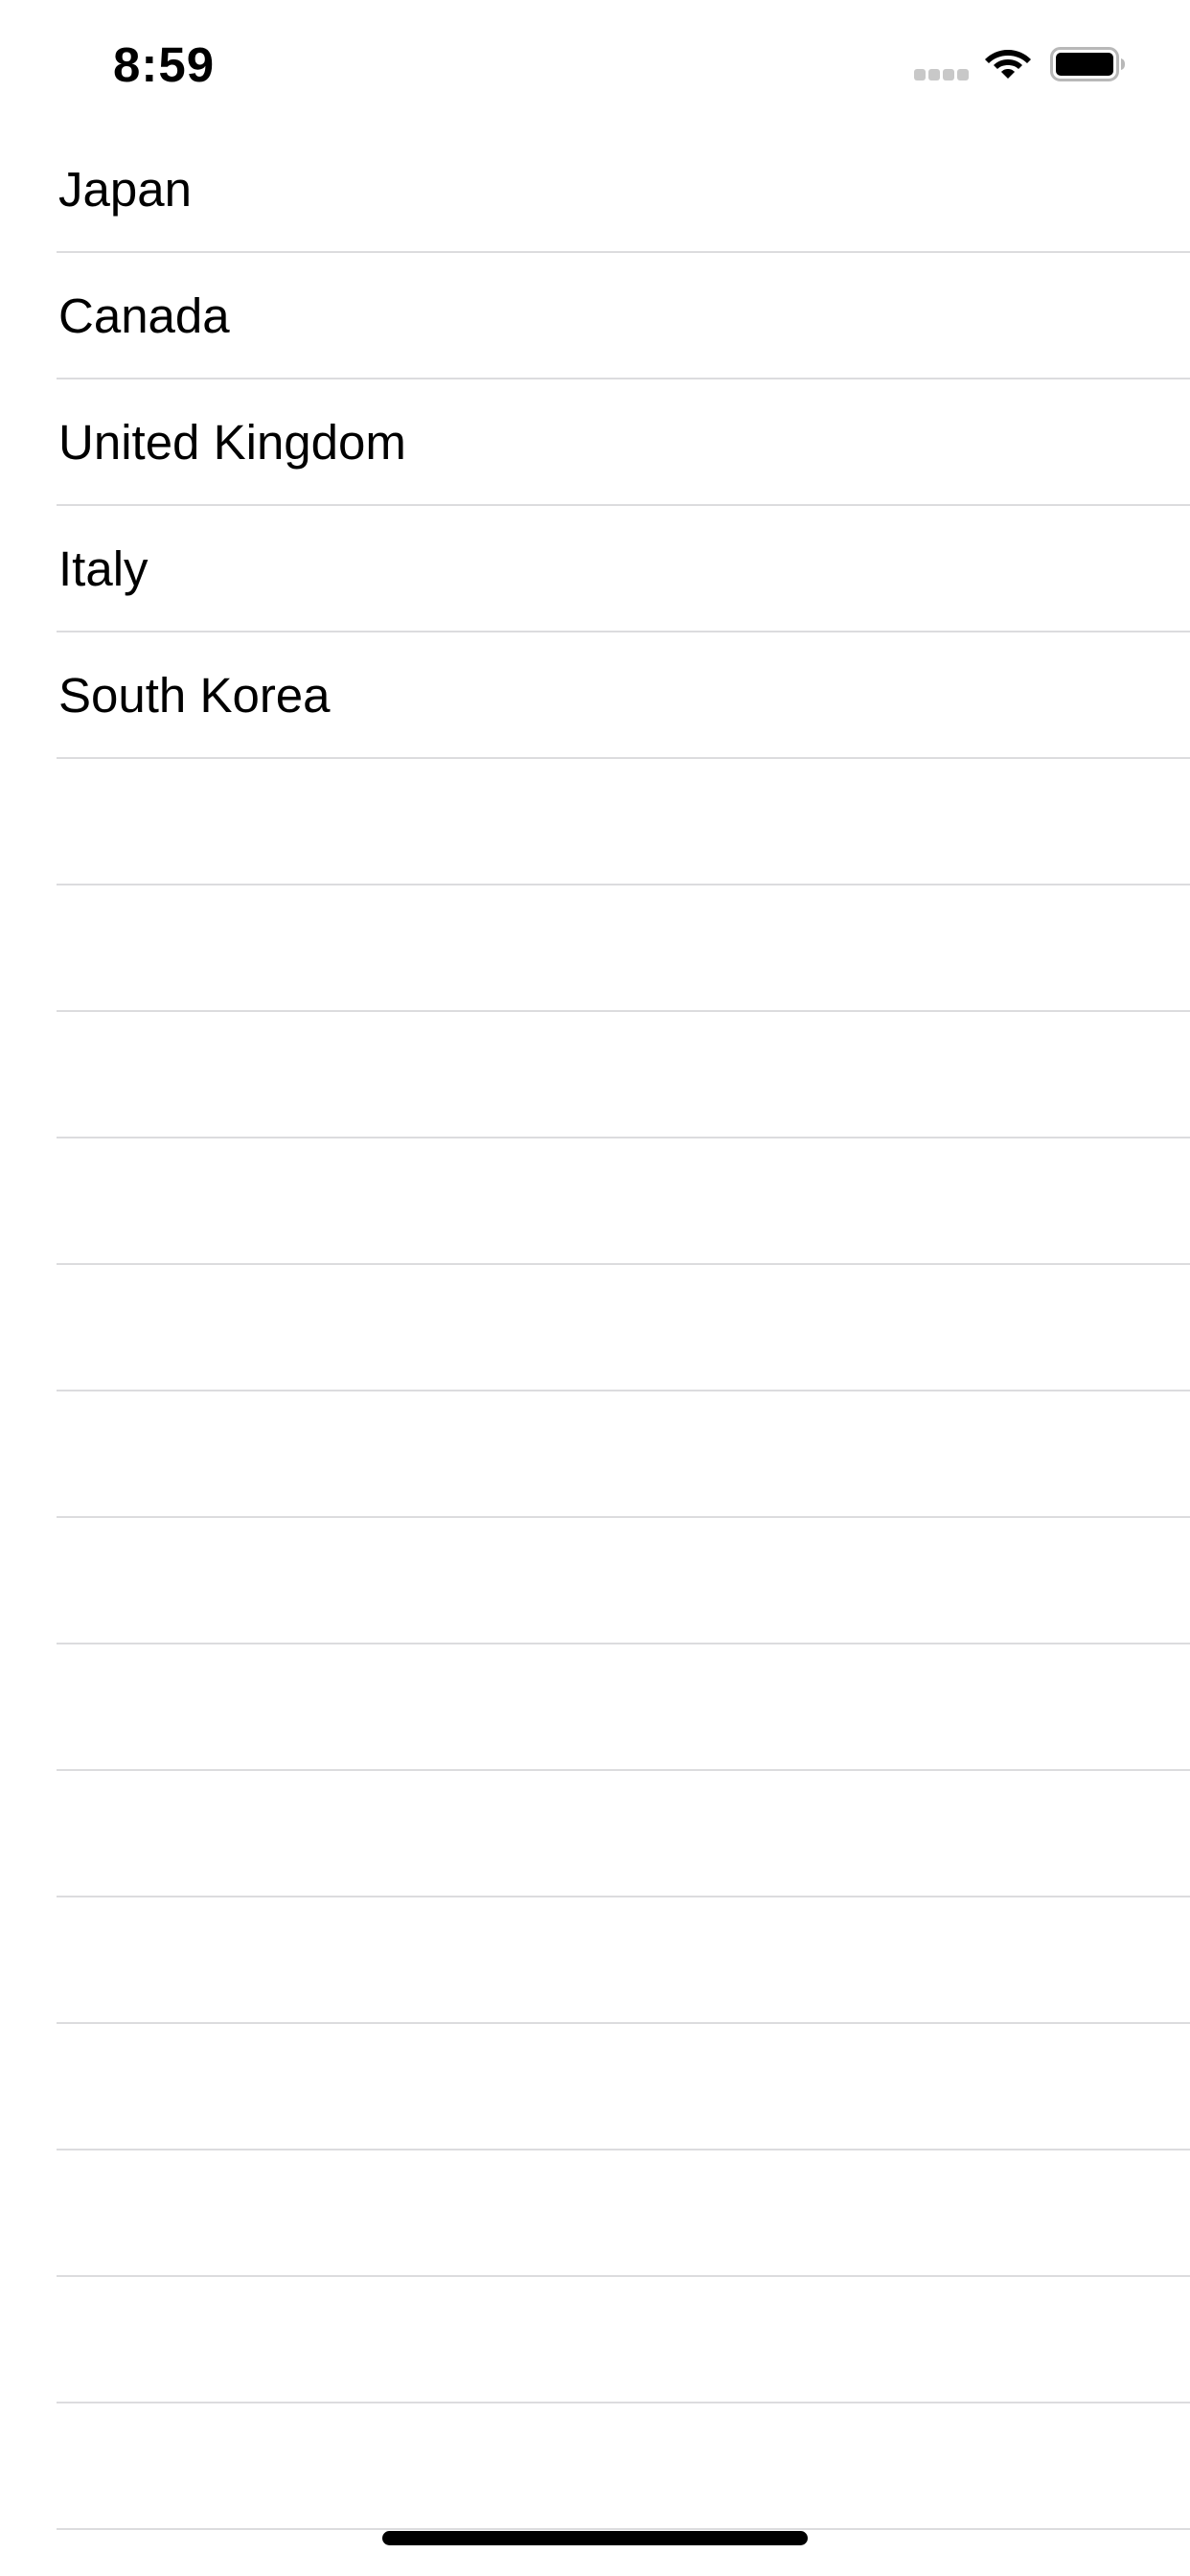  I want to click on row-label: Japan, so click(125, 189).